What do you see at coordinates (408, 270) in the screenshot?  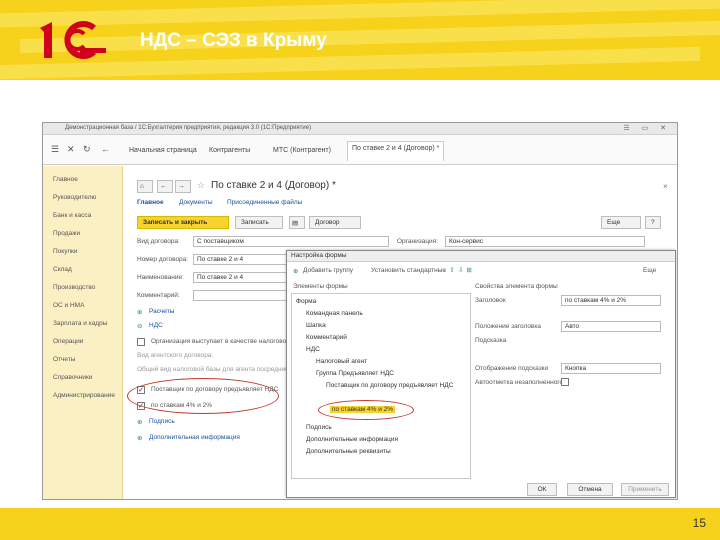 I see `restore-button: Установить стандартные` at bounding box center [408, 270].